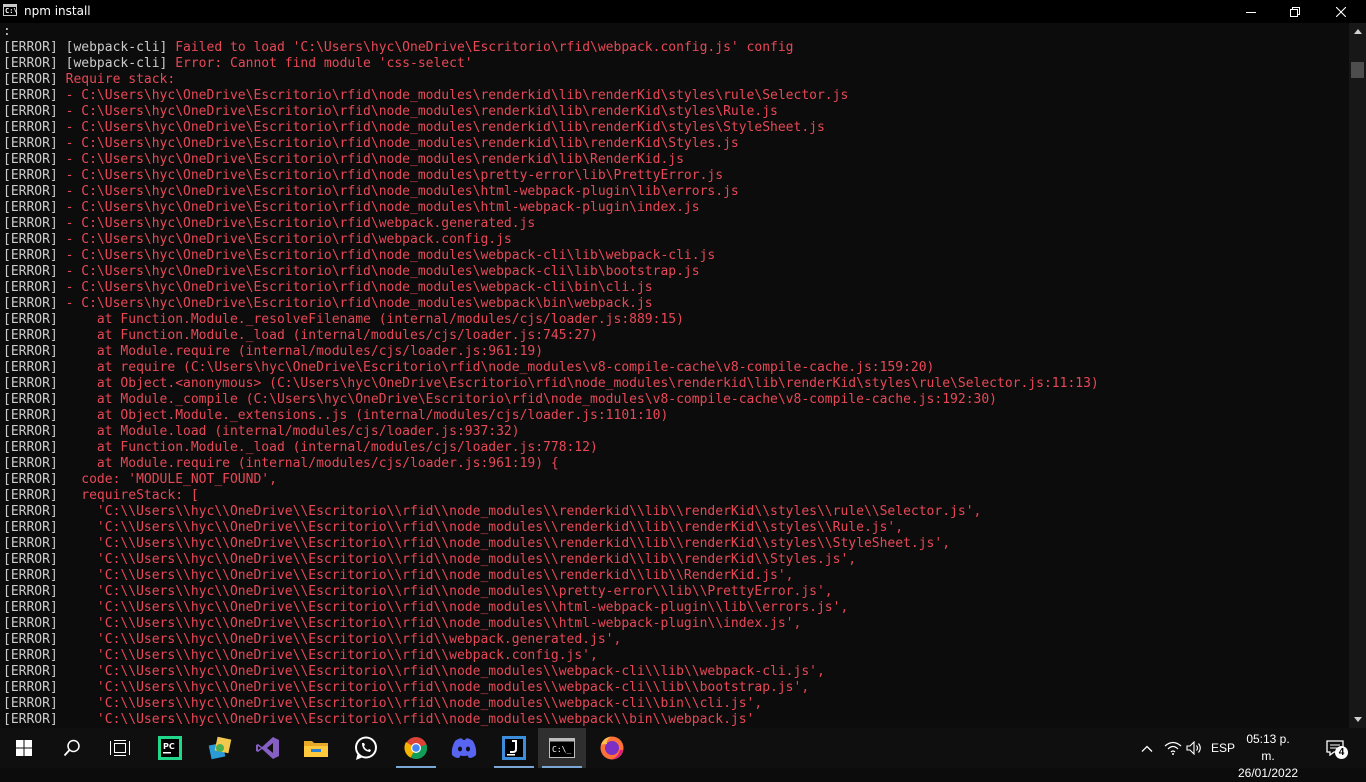 The image size is (1366, 782). I want to click on start-button, so click(24, 748).